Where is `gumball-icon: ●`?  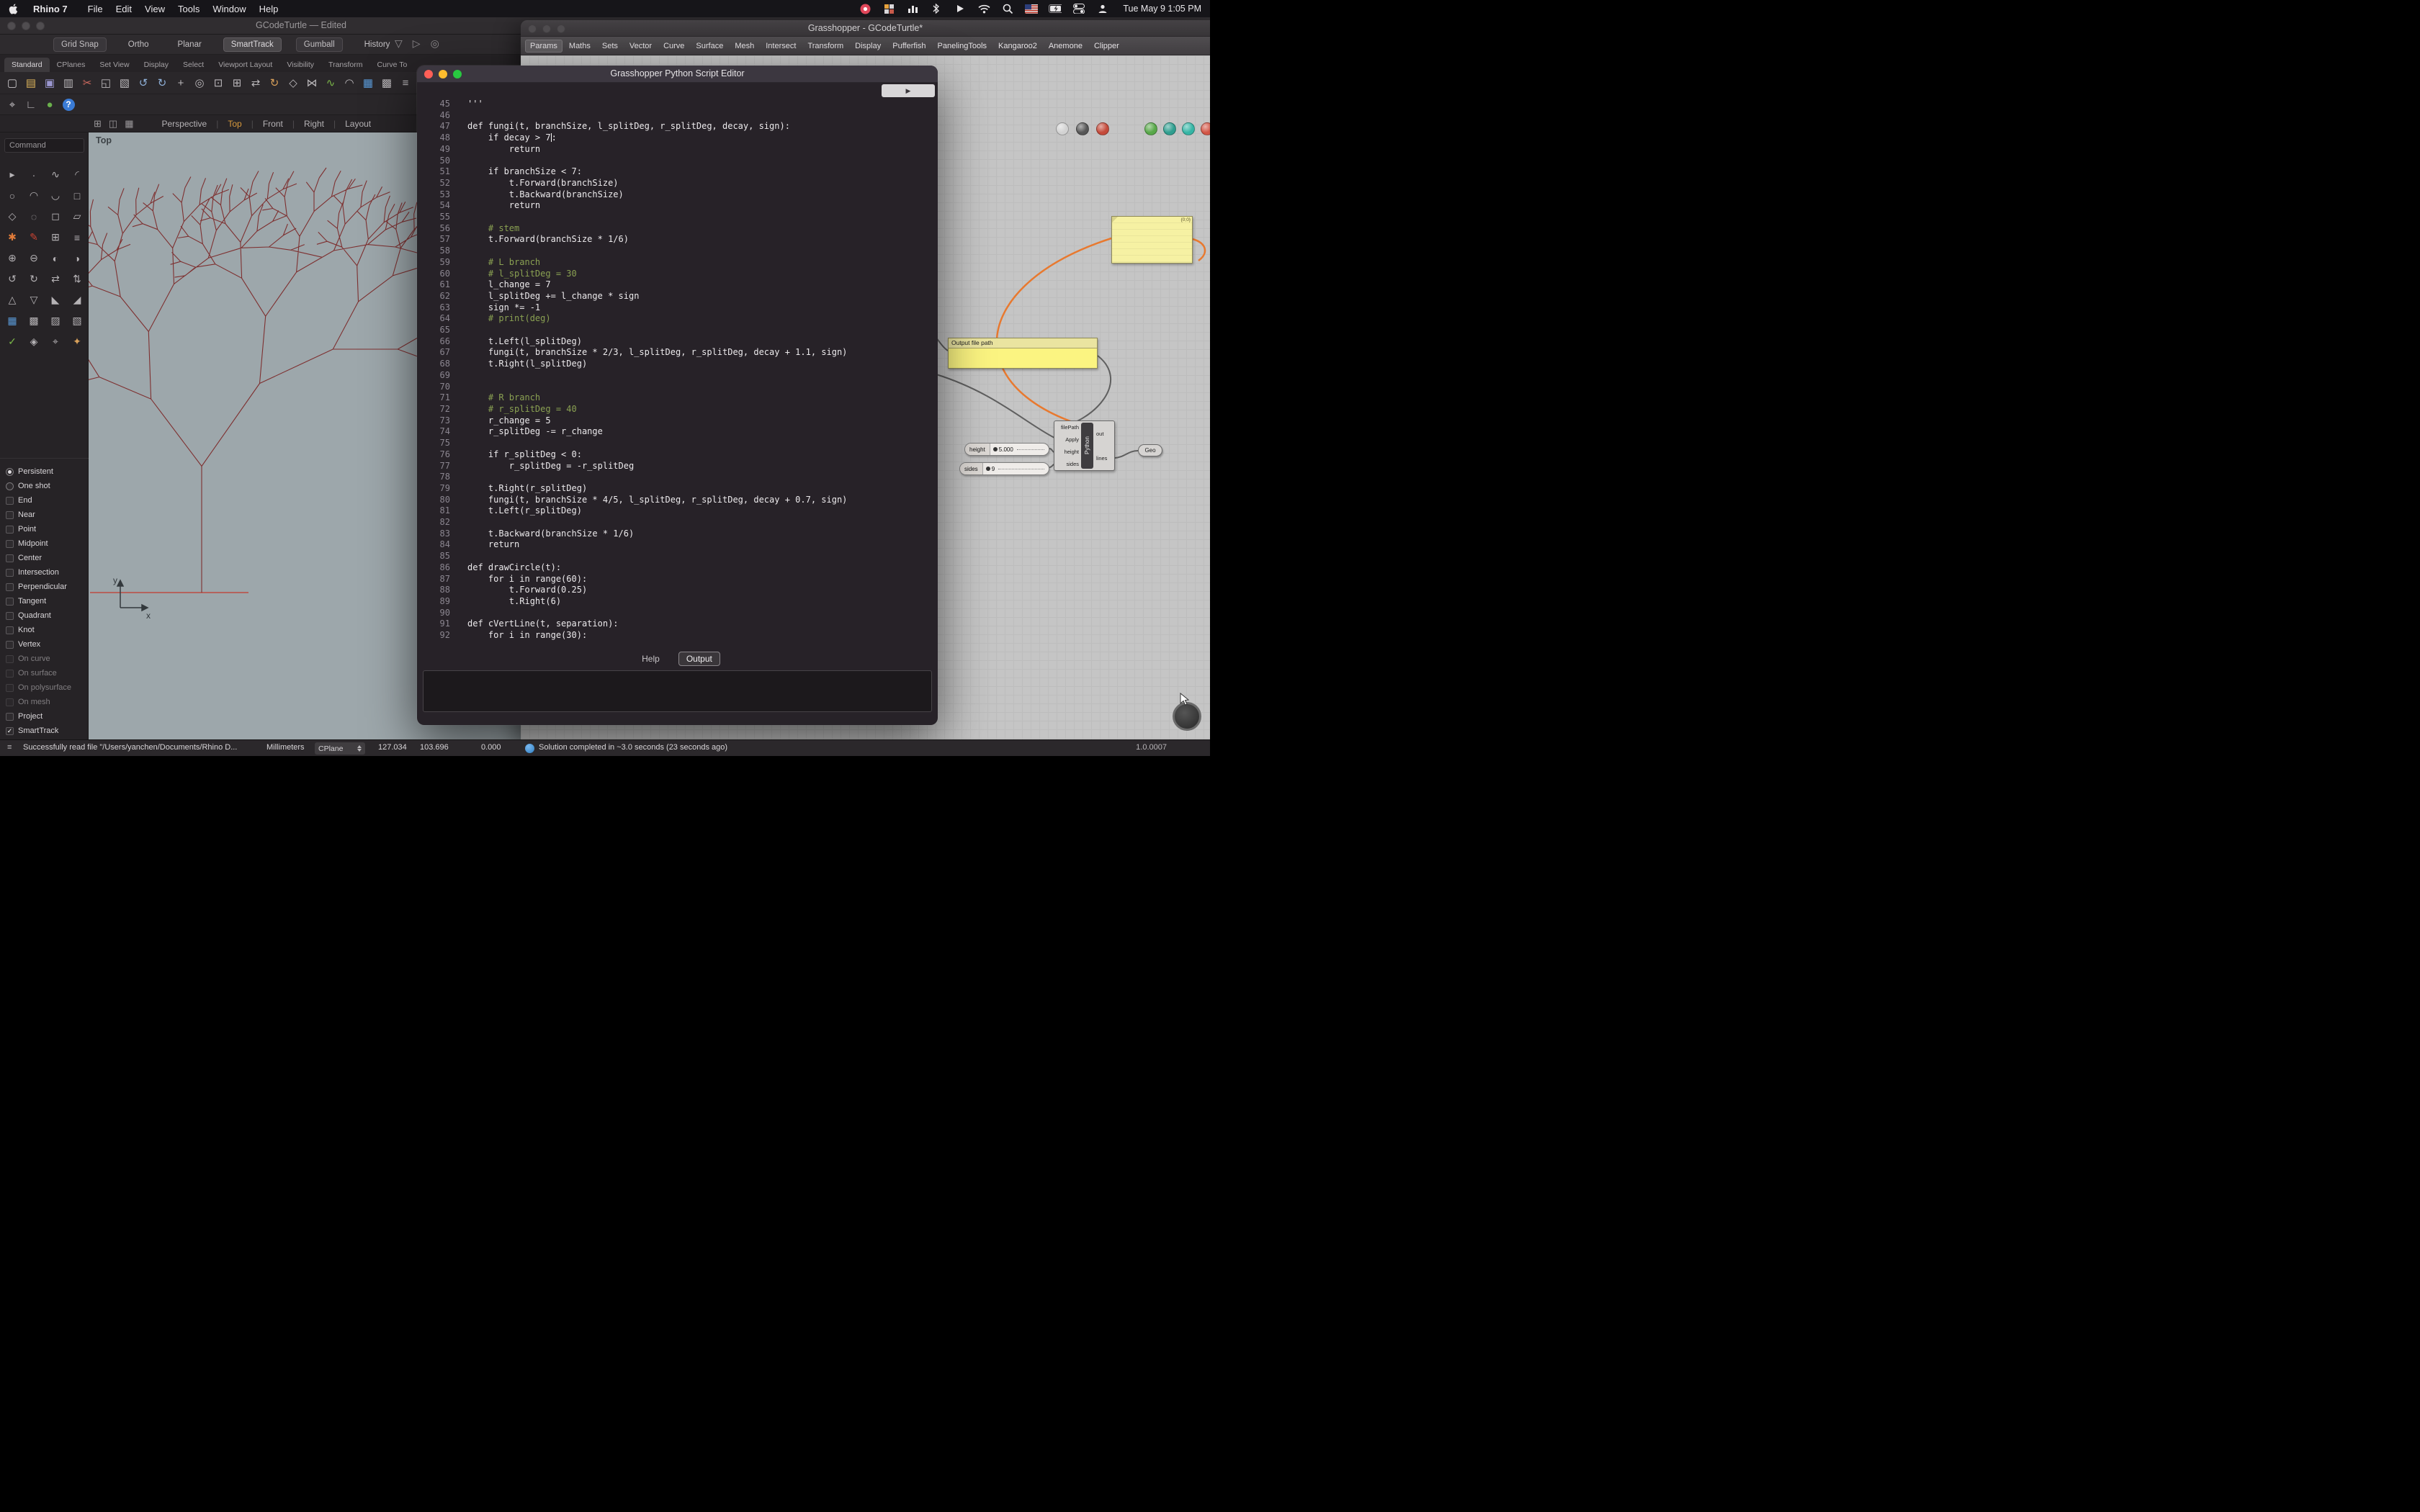
gumball-icon: ● is located at coordinates (50, 104).